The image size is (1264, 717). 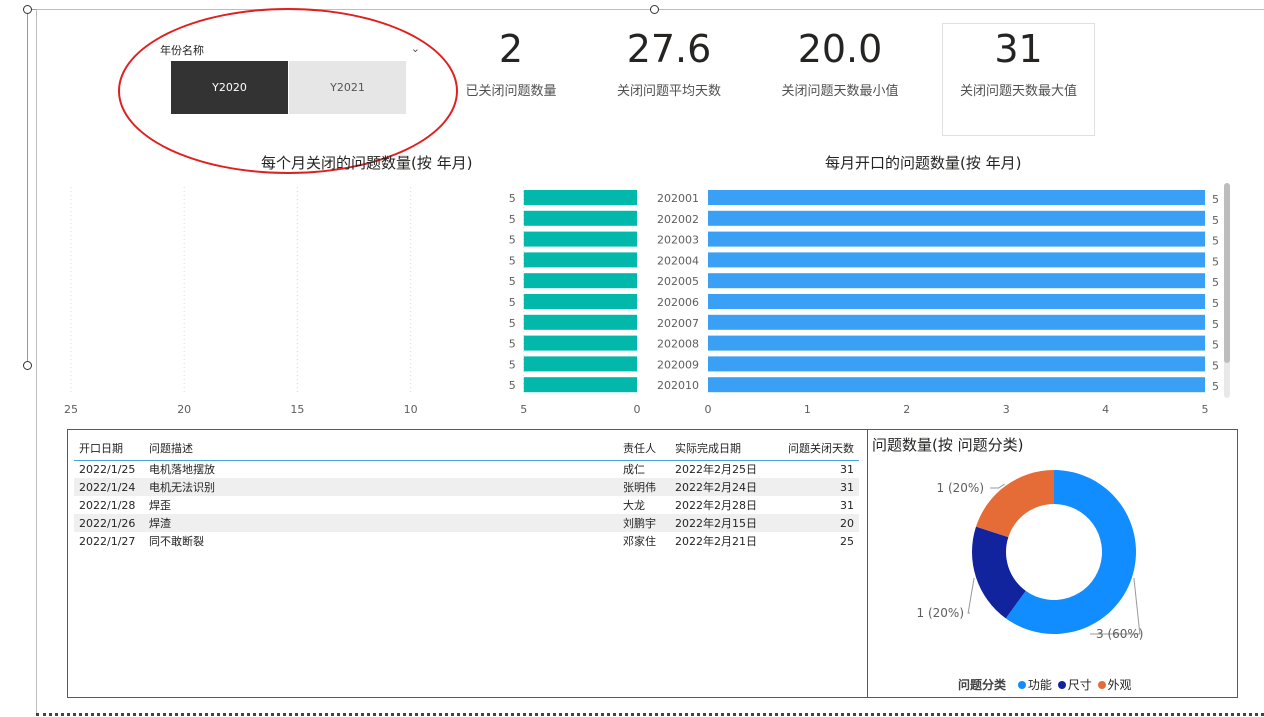 I want to click on table-cell: 2022年2月25日, so click(x=716, y=470).